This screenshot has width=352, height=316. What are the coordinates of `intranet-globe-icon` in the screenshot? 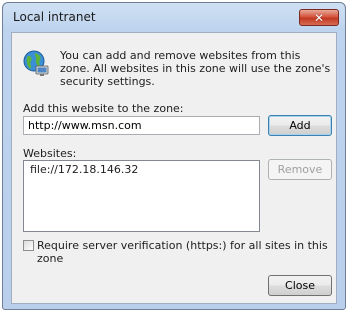 It's located at (36, 63).